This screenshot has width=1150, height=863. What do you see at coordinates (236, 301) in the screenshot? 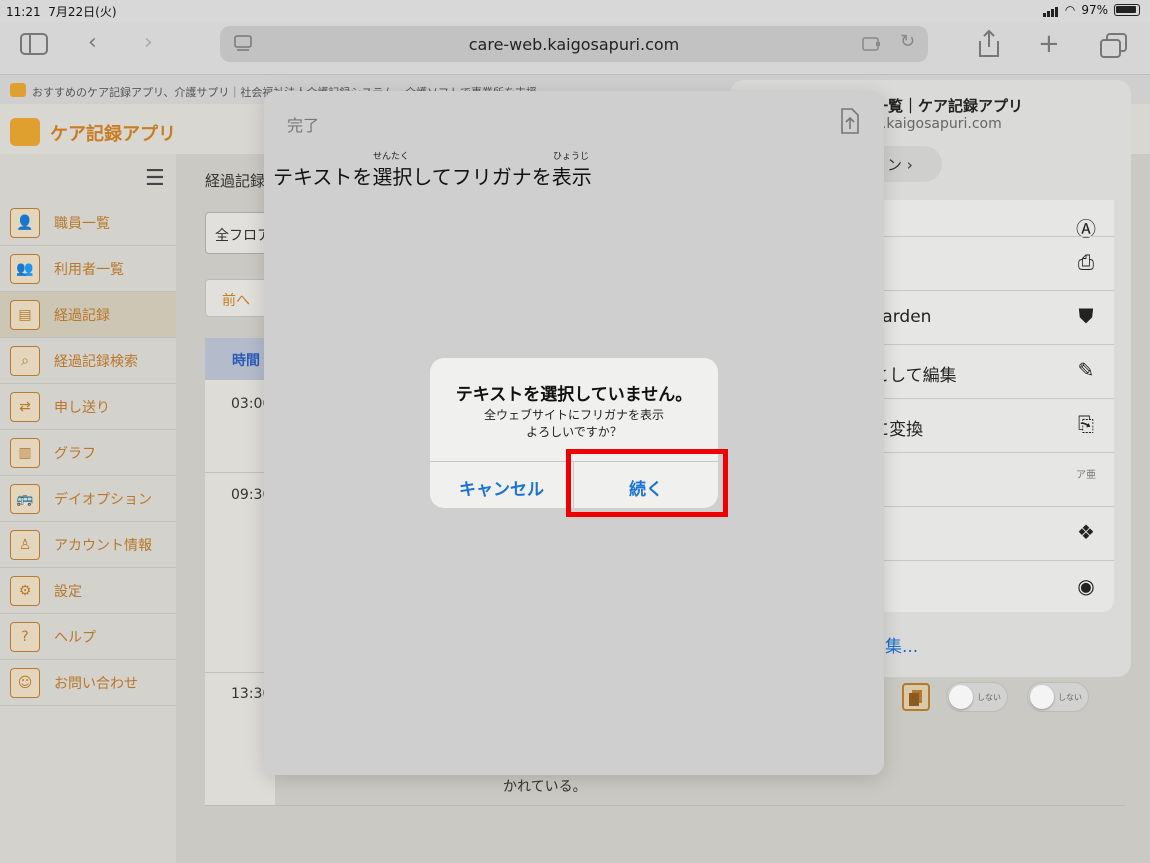
I see `prev-button-label: 前へ` at bounding box center [236, 301].